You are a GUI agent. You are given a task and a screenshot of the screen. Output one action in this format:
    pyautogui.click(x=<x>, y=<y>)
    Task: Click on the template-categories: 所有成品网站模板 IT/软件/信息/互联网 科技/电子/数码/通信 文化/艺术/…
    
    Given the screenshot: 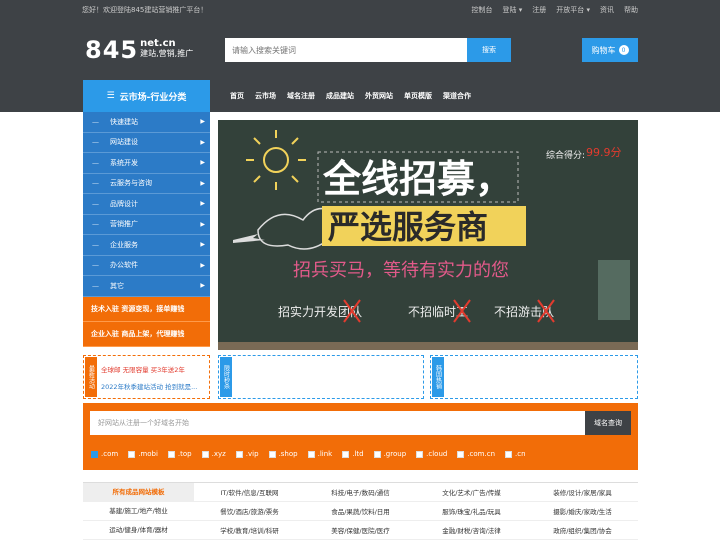 What is the action you would take?
    pyautogui.click(x=360, y=511)
    